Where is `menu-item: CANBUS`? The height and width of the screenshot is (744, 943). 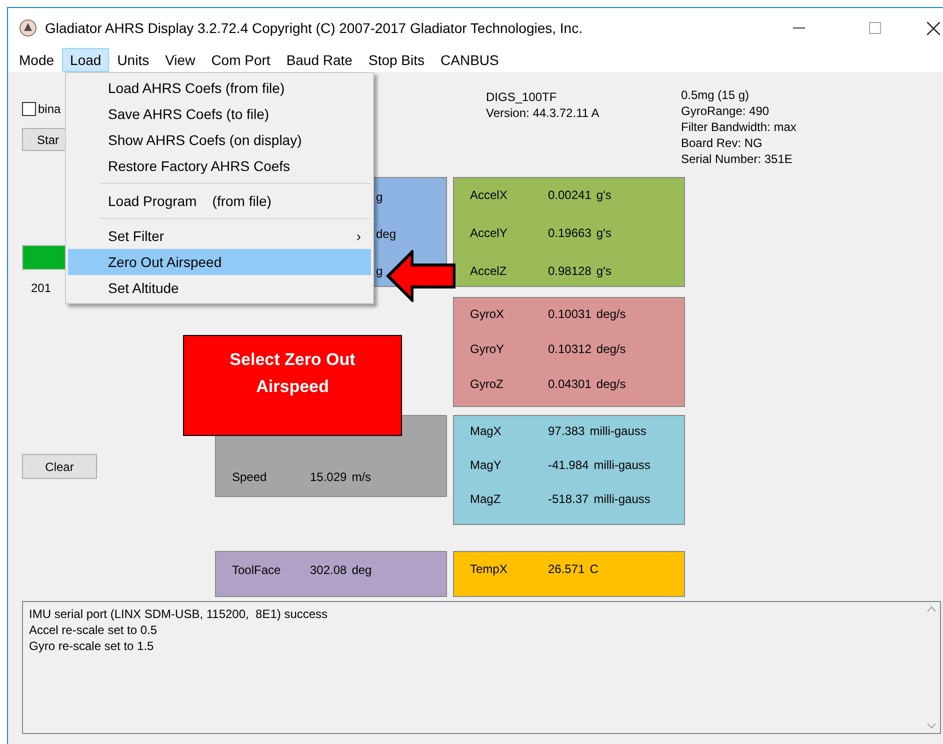
menu-item: CANBUS is located at coordinates (469, 60).